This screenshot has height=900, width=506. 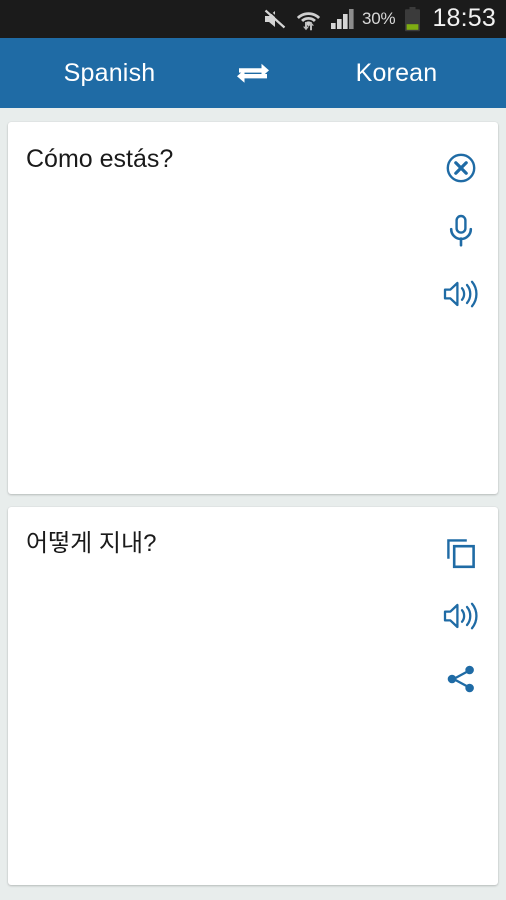 I want to click on target-actions, so click(x=461, y=619).